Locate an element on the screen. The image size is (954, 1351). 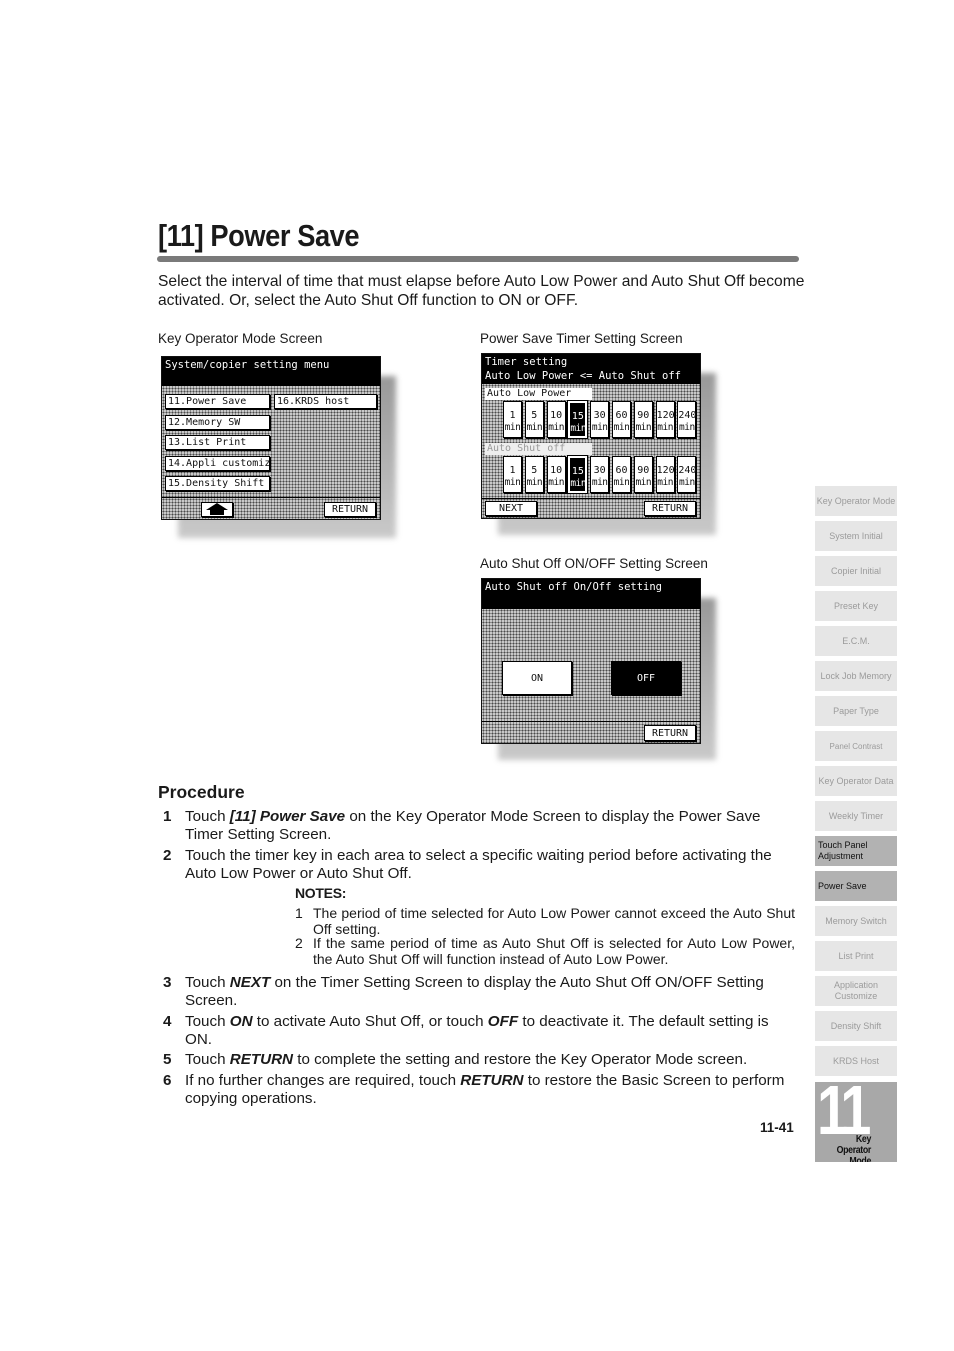
title-rule is located at coordinates (478, 259).